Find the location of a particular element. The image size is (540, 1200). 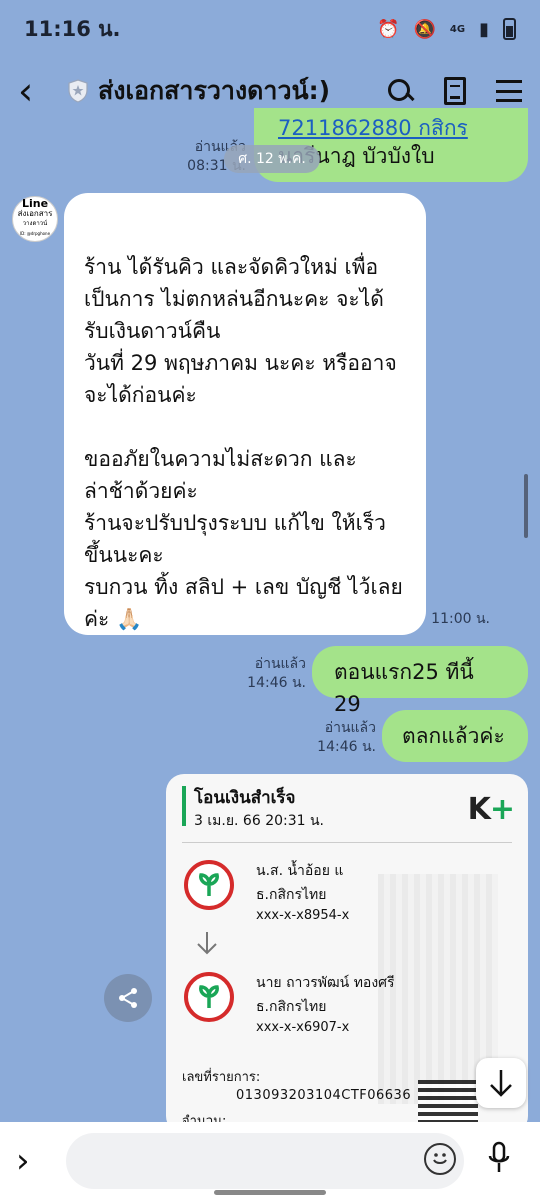

avatar-text-line: วางดาวน์ is located at coordinates (35, 223).